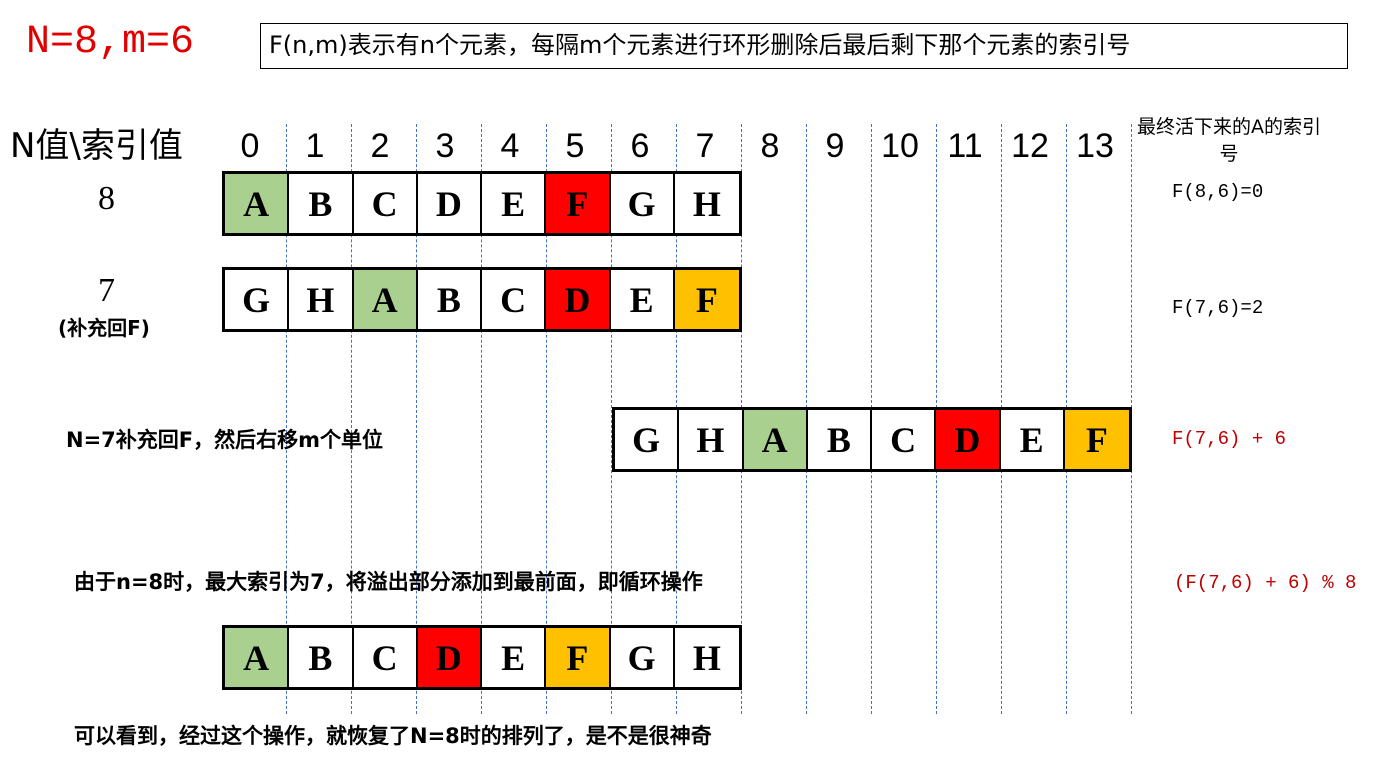 Image resolution: width=1384 pixels, height=768 pixels. I want to click on index-label-5: 5, so click(575, 146).